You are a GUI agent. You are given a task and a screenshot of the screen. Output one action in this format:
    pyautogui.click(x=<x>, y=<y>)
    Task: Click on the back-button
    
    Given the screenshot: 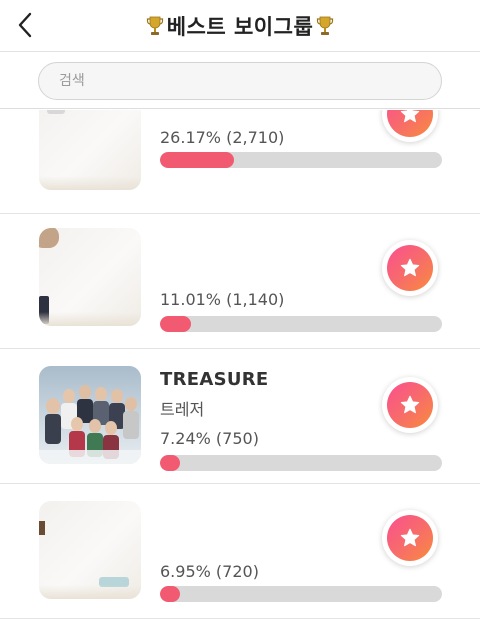 What is the action you would take?
    pyautogui.click(x=25, y=25)
    